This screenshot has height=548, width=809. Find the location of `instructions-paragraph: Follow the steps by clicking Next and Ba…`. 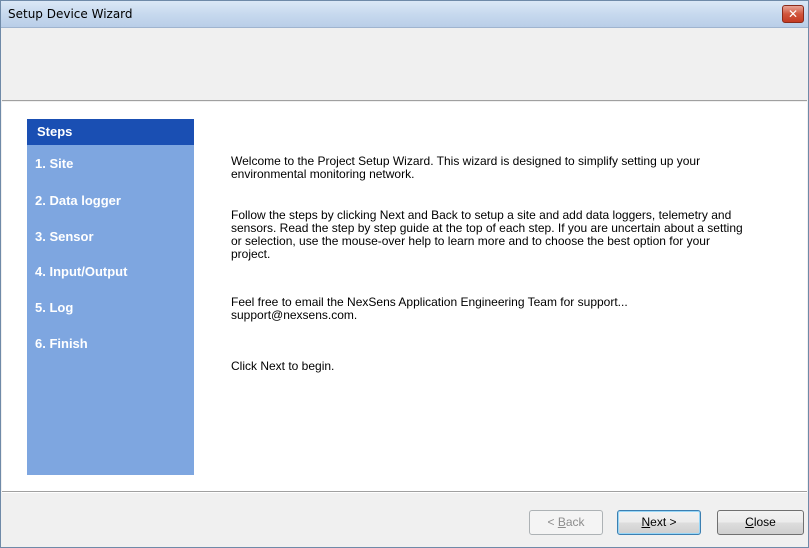

instructions-paragraph: Follow the steps by clicking Next and Ba… is located at coordinates (487, 234).